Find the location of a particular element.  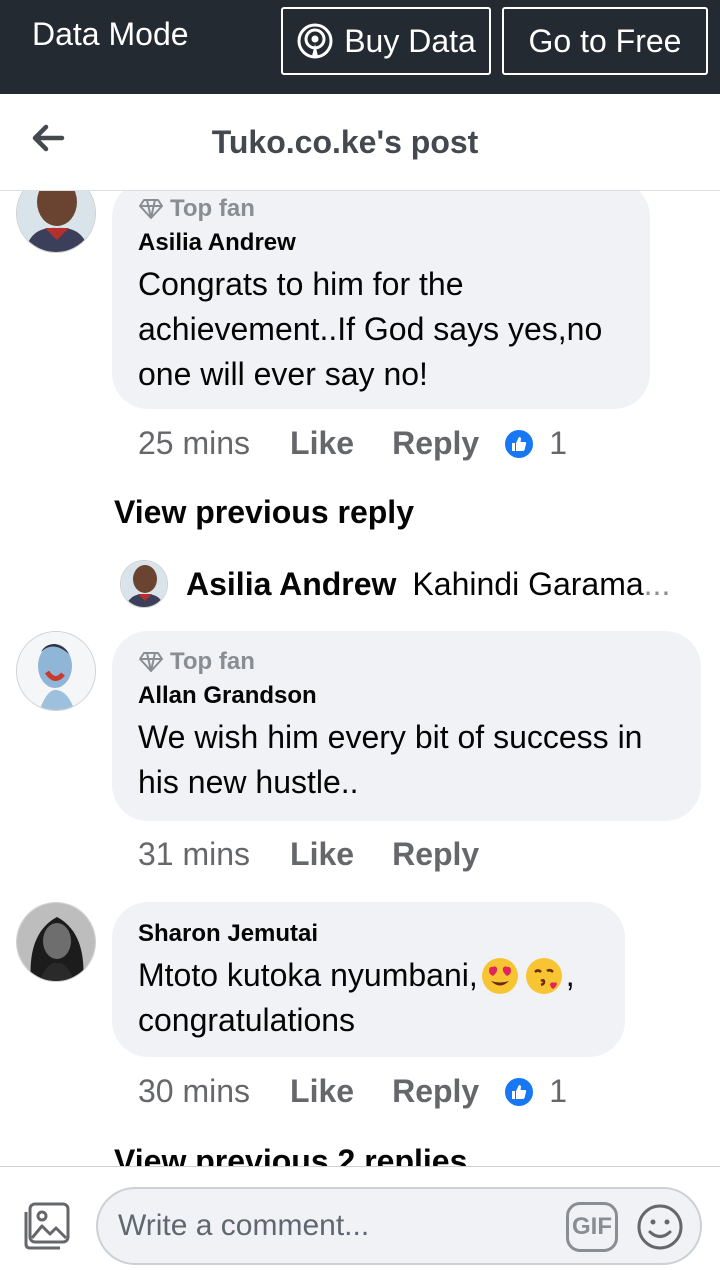

comment-time: 25 mins is located at coordinates (194, 443).